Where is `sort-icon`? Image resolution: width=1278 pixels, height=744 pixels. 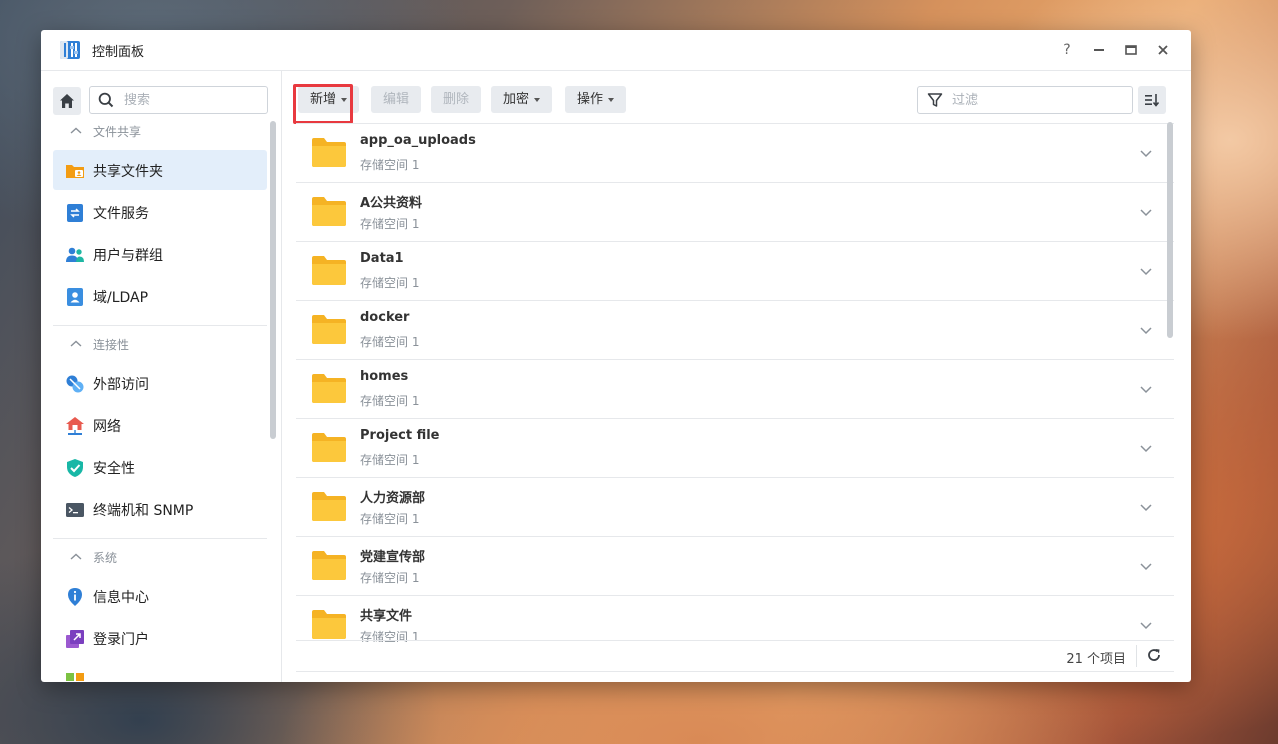 sort-icon is located at coordinates (1152, 100).